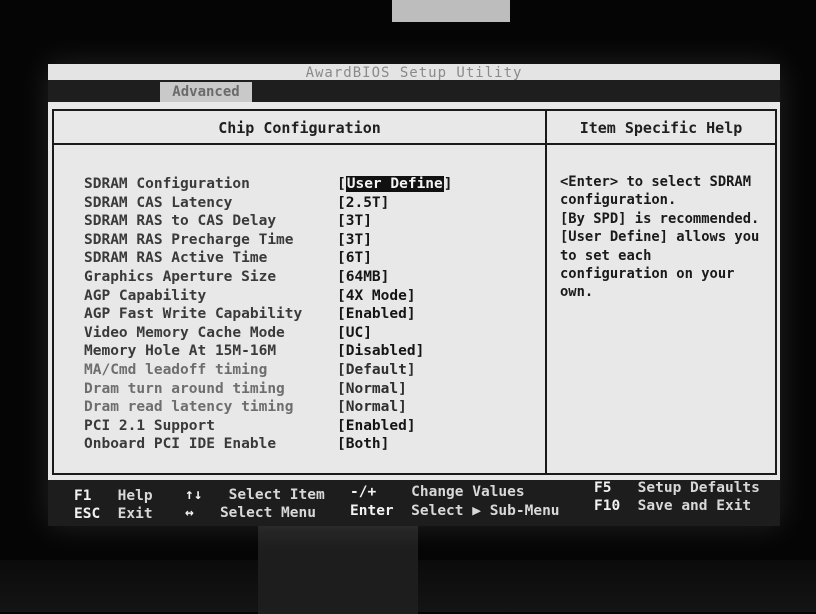  I want to click on setting-row: Onboard PCI IDE Enable [Both], so click(314, 445).